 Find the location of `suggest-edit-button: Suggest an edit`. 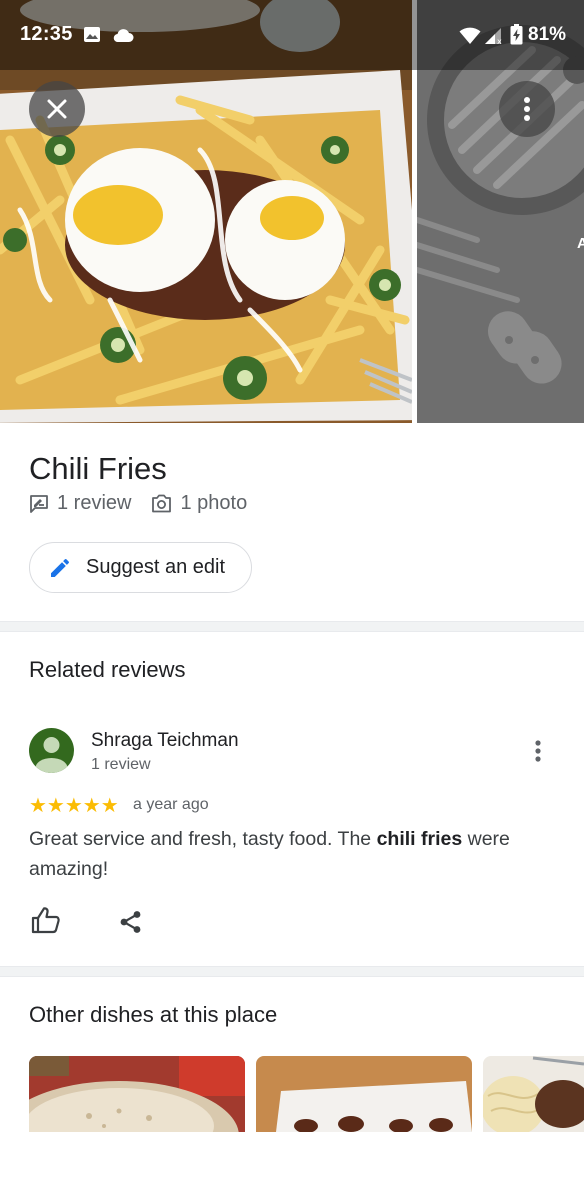

suggest-edit-button: Suggest an edit is located at coordinates (140, 567).